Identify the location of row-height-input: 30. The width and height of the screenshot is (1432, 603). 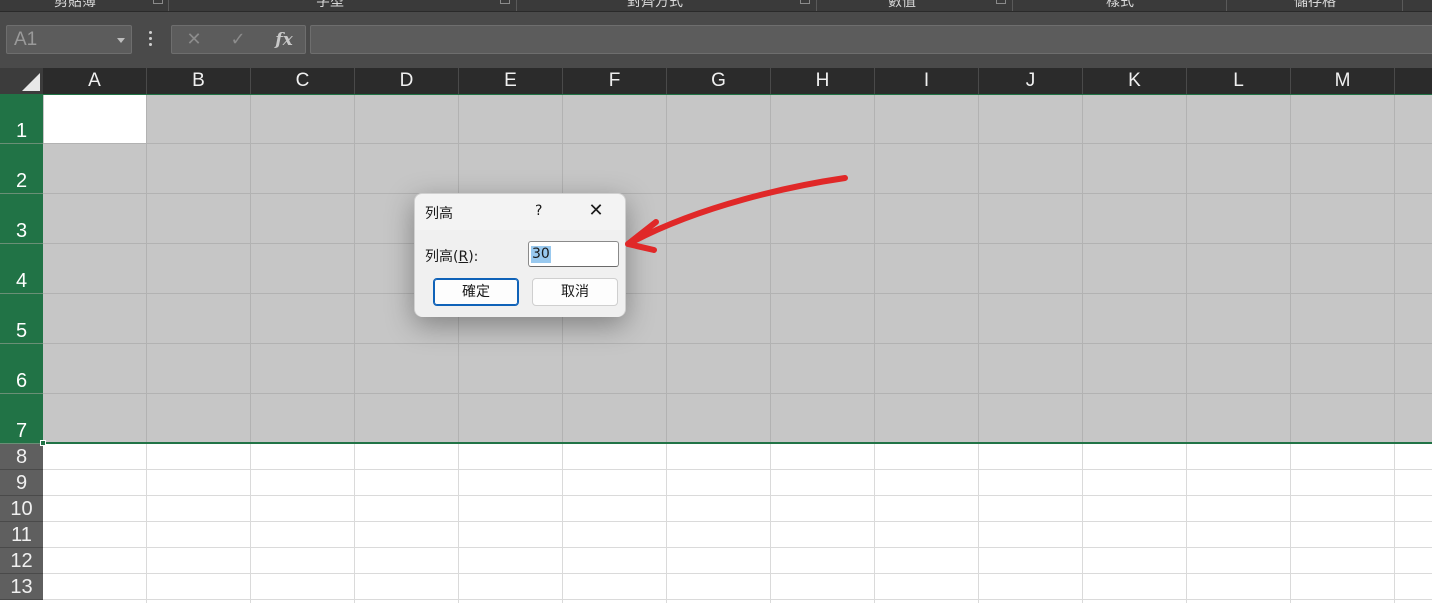
(573, 254).